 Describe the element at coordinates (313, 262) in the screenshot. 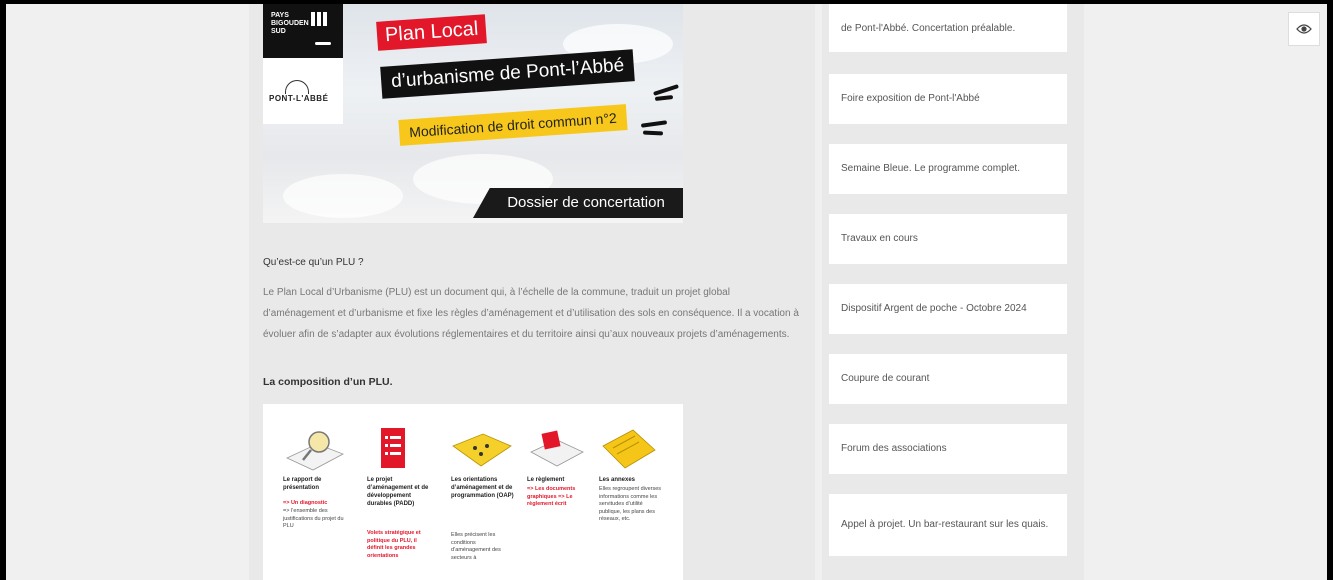

I see `question-heading: Qu’est-ce qu’un PLU ?` at that location.